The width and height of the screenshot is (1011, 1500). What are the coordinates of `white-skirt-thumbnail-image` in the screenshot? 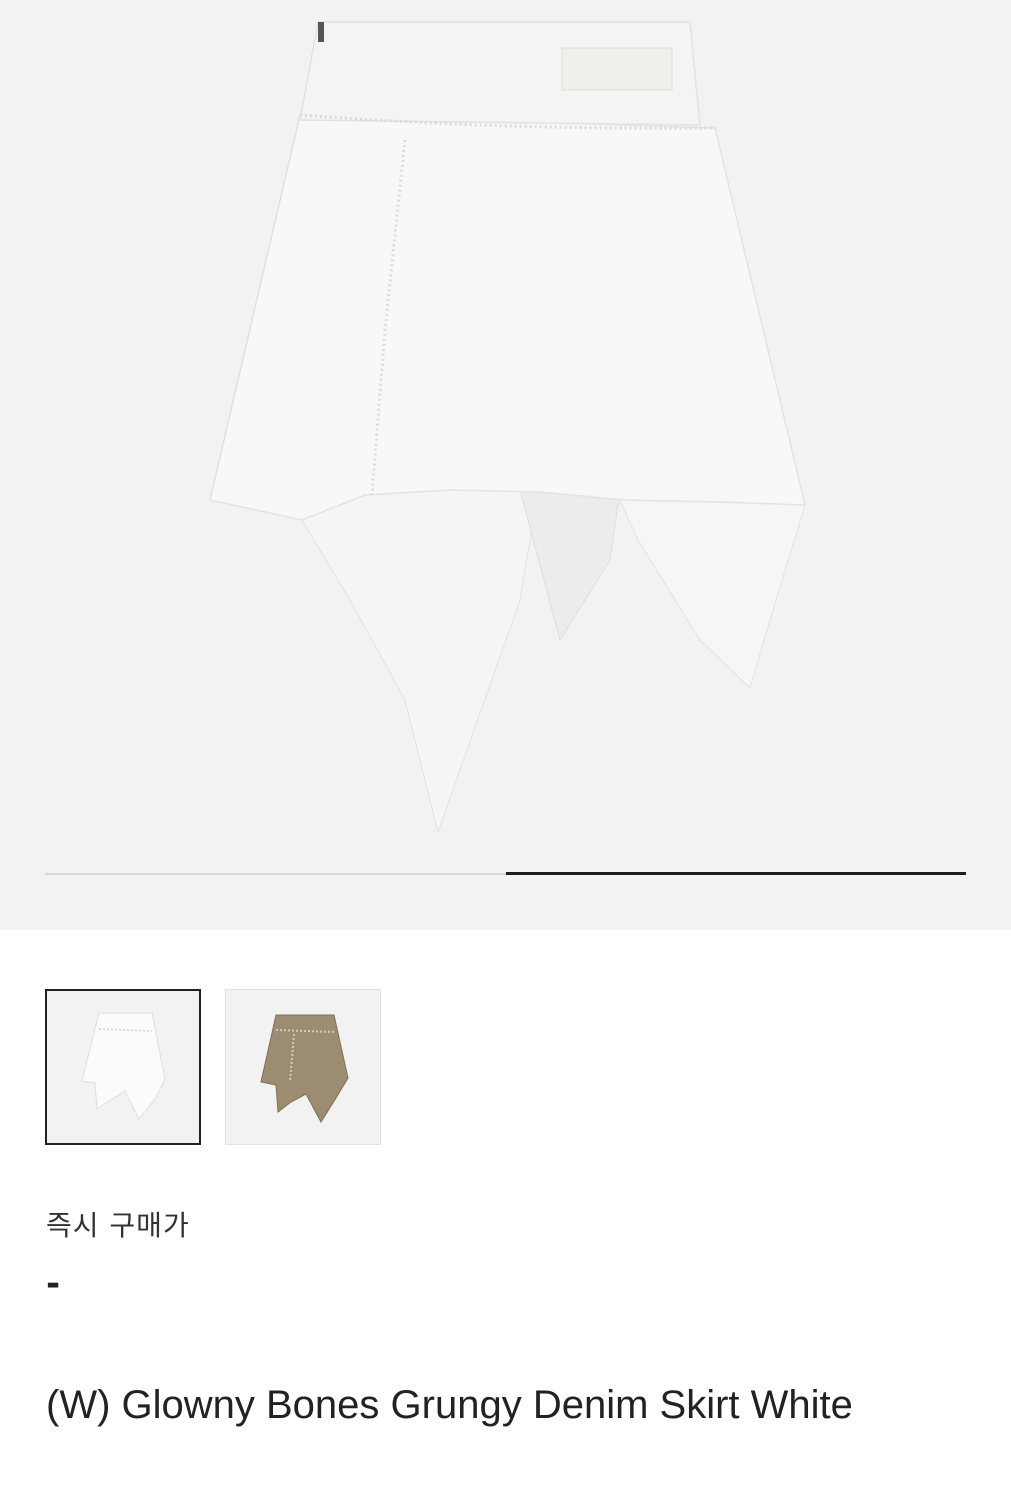 It's located at (123, 1066).